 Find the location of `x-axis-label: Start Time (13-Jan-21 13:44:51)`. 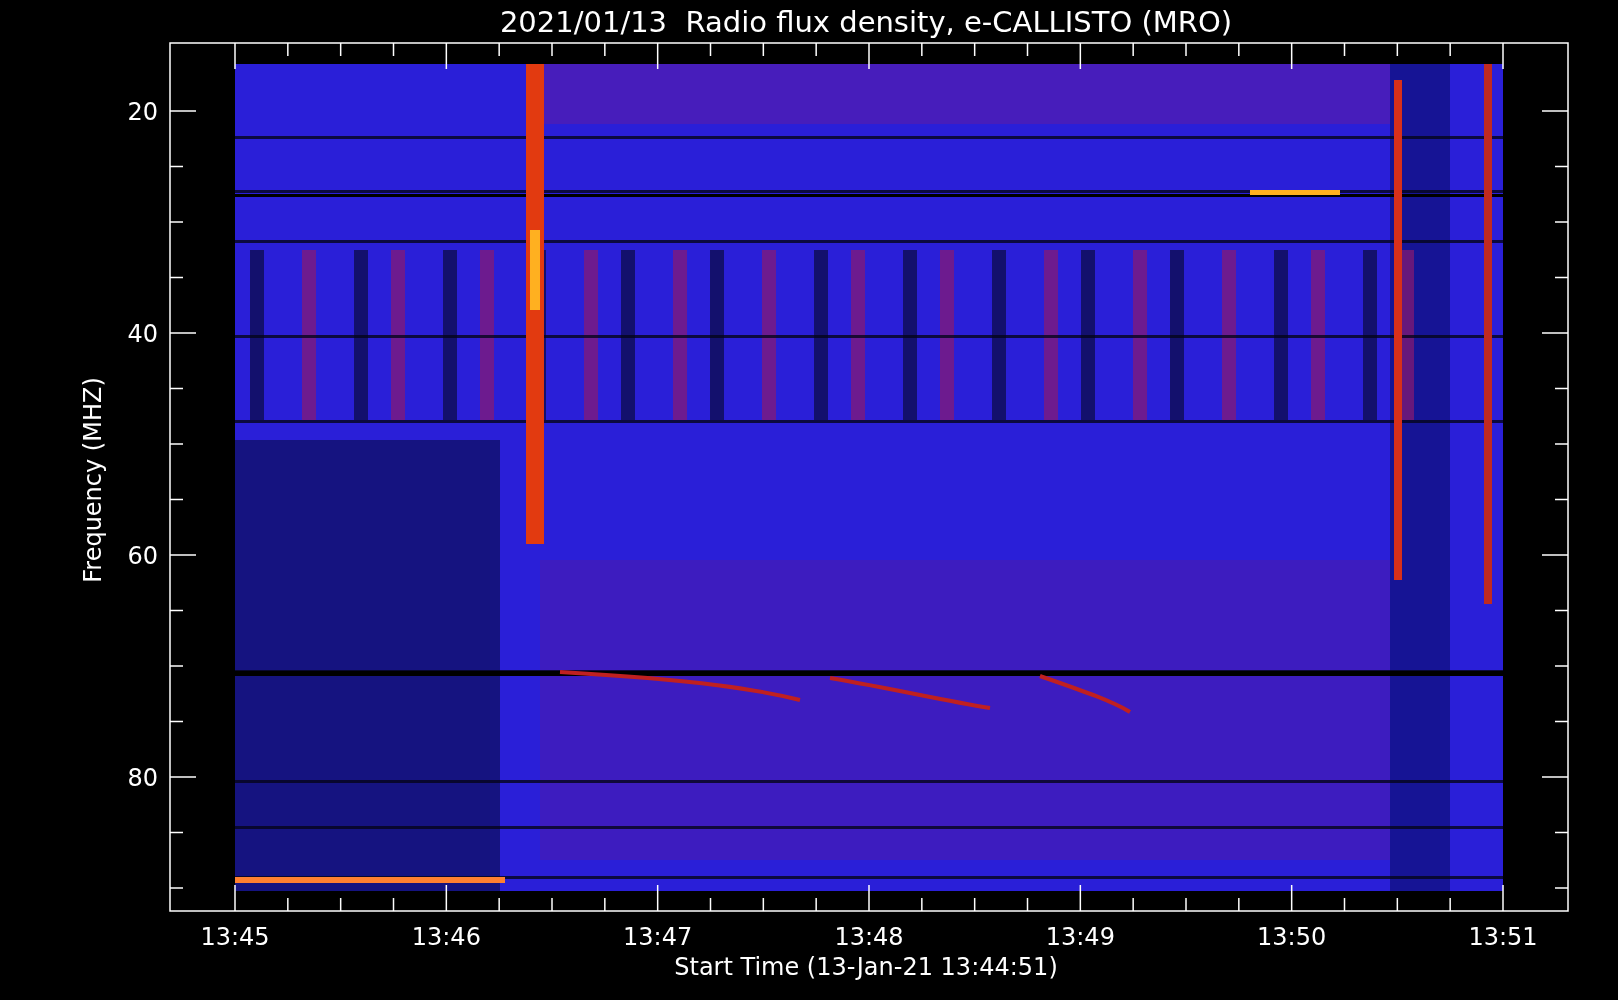

x-axis-label: Start Time (13-Jan-21 13:44:51) is located at coordinates (866, 967).